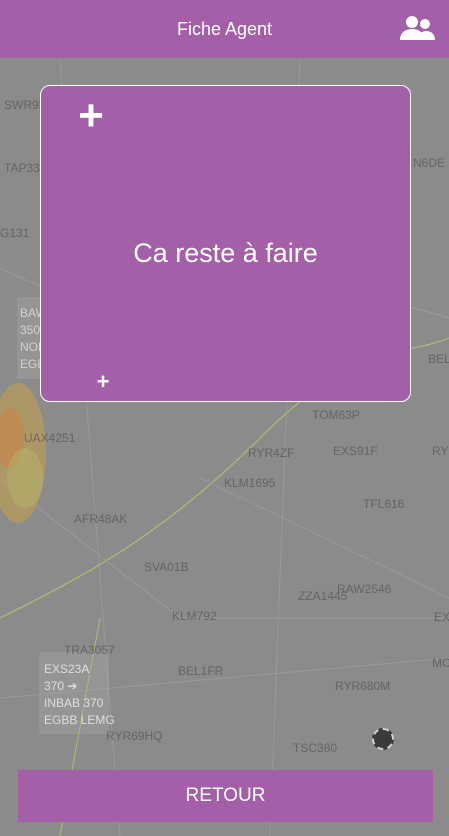 The image size is (449, 836). What do you see at coordinates (14, 233) in the screenshot?
I see `map-flight-label: G131` at bounding box center [14, 233].